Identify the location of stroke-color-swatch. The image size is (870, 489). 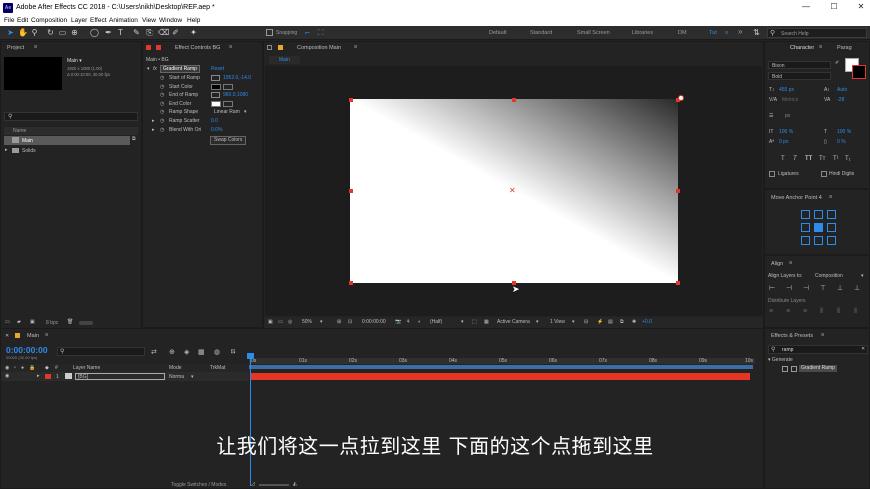
(859, 72).